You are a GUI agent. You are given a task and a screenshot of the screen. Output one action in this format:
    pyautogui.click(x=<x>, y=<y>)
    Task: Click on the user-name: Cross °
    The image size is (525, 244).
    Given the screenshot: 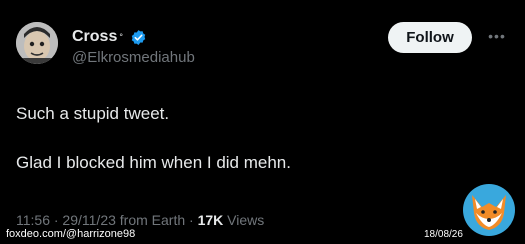 What is the action you would take?
    pyautogui.click(x=109, y=37)
    